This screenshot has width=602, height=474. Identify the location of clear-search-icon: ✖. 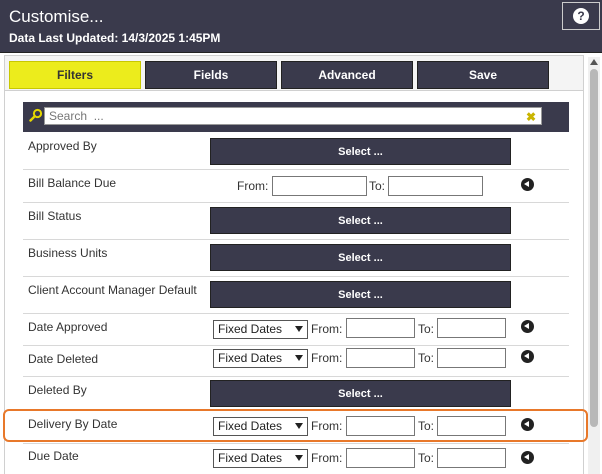
(531, 117).